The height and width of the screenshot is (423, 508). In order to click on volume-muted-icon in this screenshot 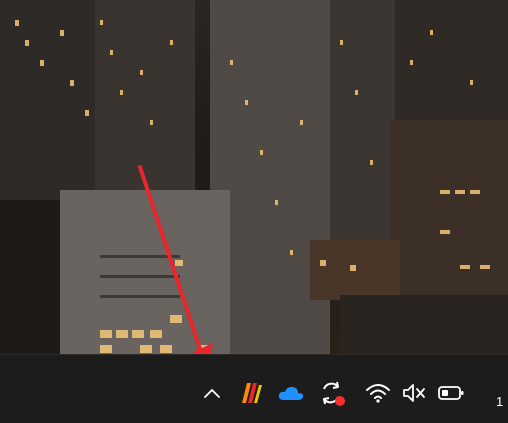, I will do `click(414, 393)`.